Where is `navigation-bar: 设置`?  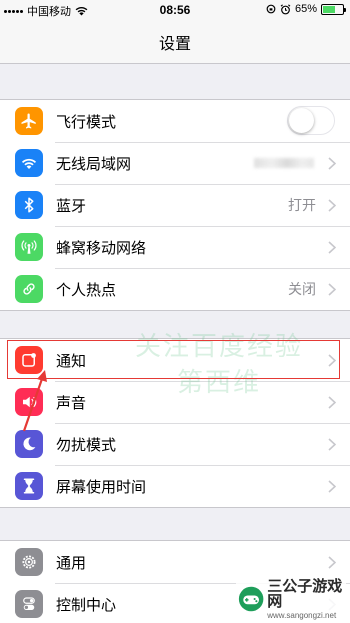 navigation-bar: 设置 is located at coordinates (175, 42).